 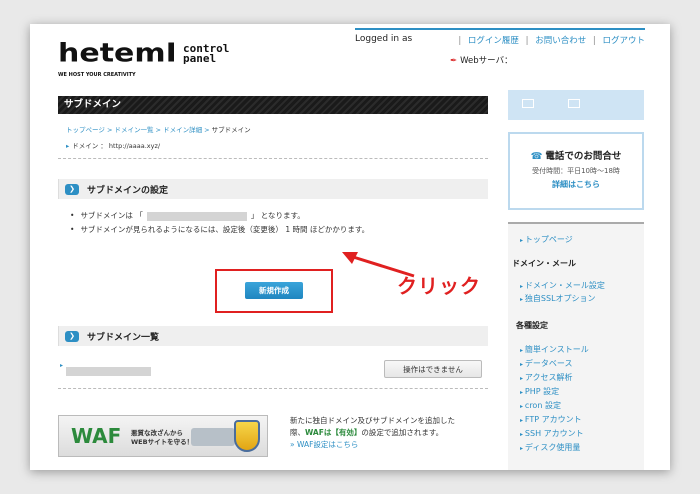 What do you see at coordinates (196, 216) in the screenshot?
I see `masked-subdomain` at bounding box center [196, 216].